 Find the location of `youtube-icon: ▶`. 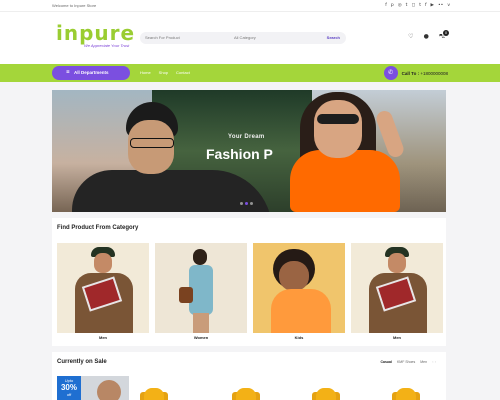

youtube-icon: ▶ is located at coordinates (432, 5).